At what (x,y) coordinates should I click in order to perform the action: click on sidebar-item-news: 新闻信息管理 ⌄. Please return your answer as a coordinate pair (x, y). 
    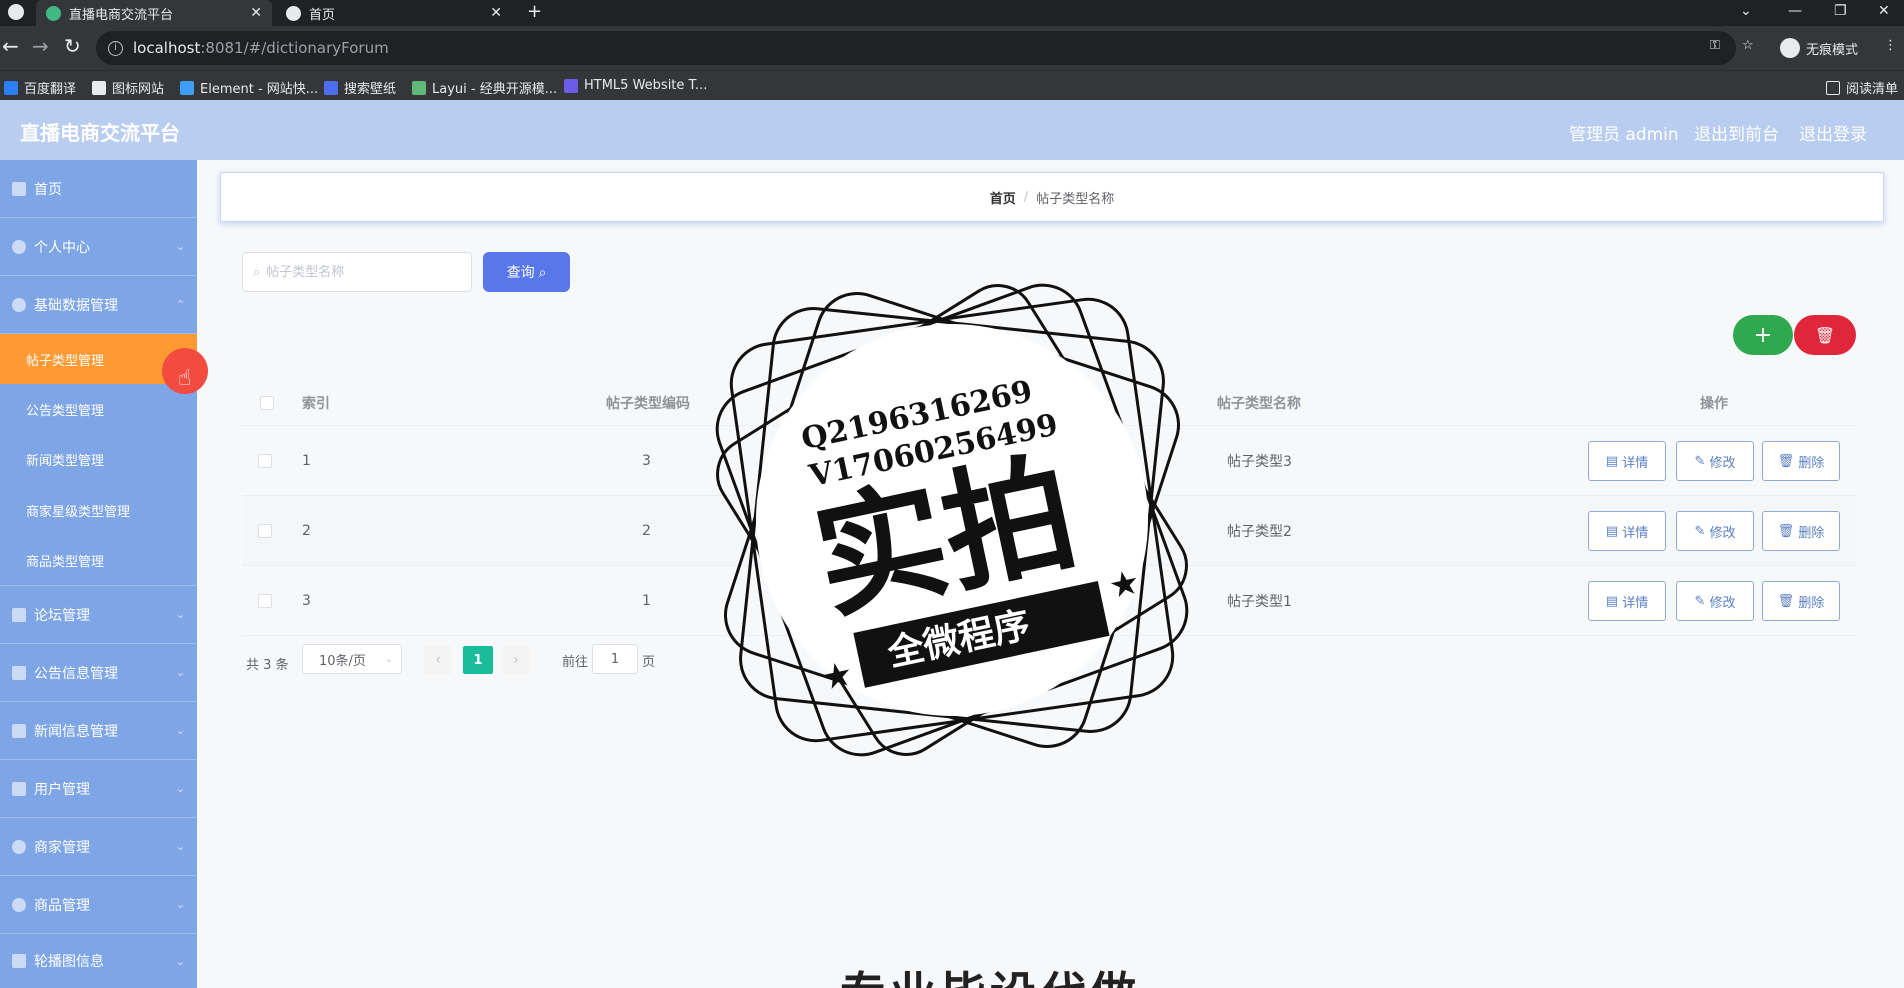
    Looking at the image, I should click on (98, 731).